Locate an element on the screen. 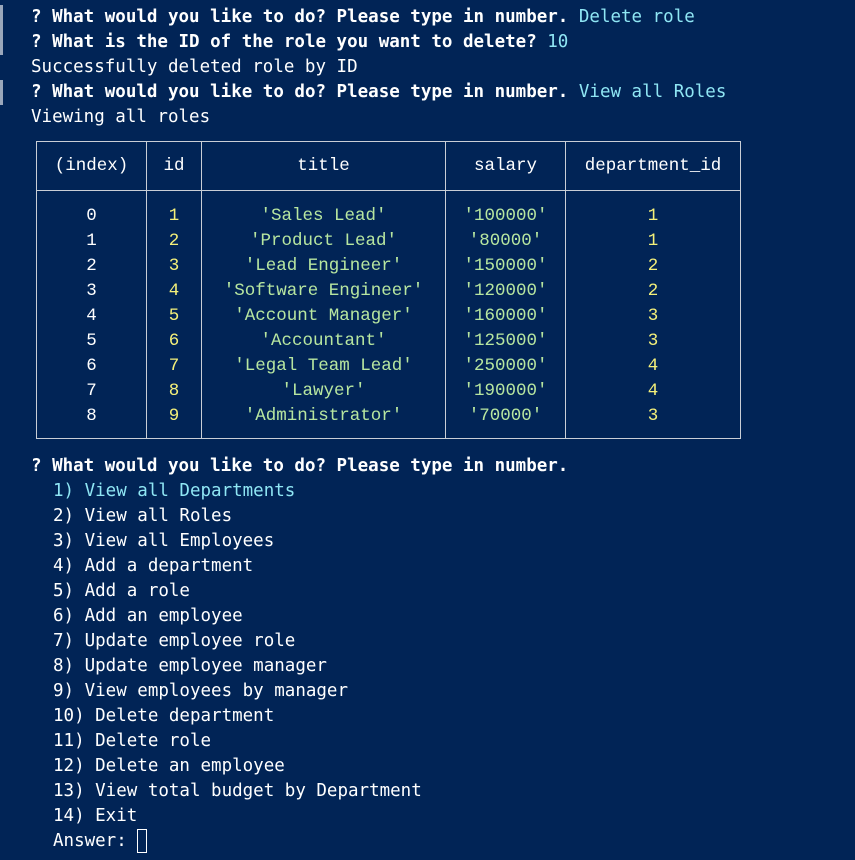 The image size is (855, 860). menu-option: 1) View all Departments is located at coordinates (174, 491).